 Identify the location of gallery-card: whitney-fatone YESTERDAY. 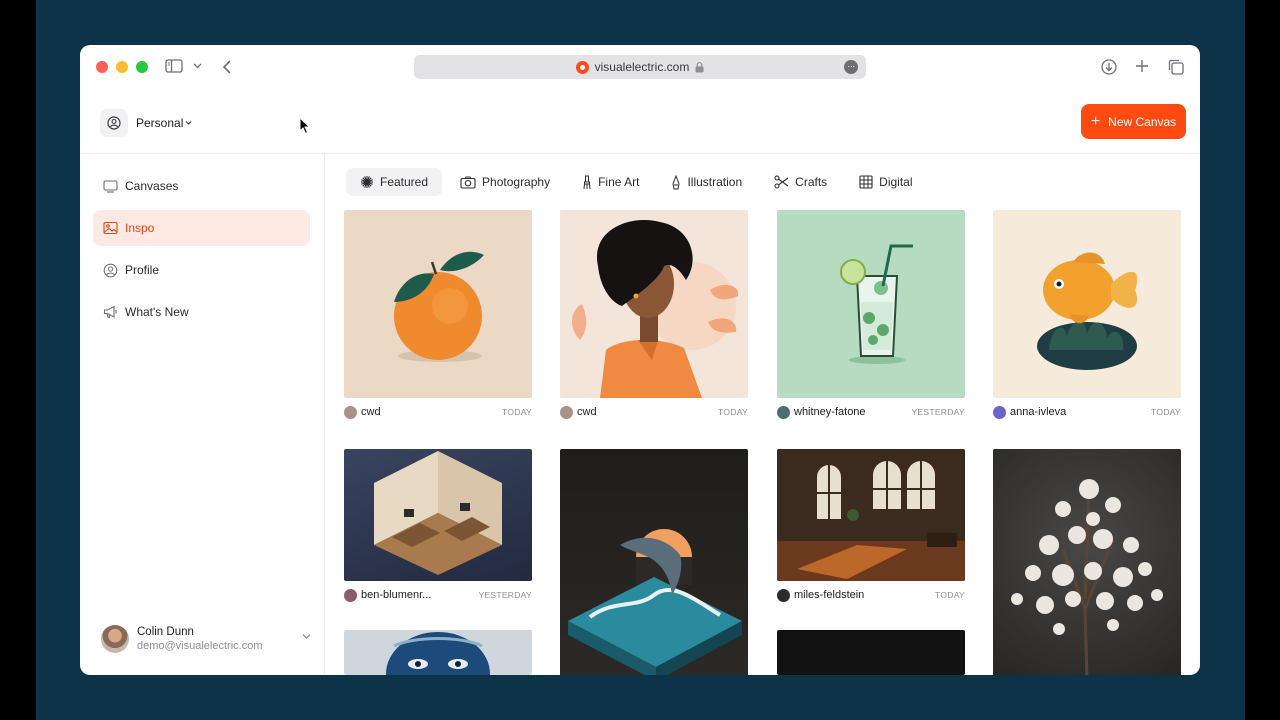
(871, 314).